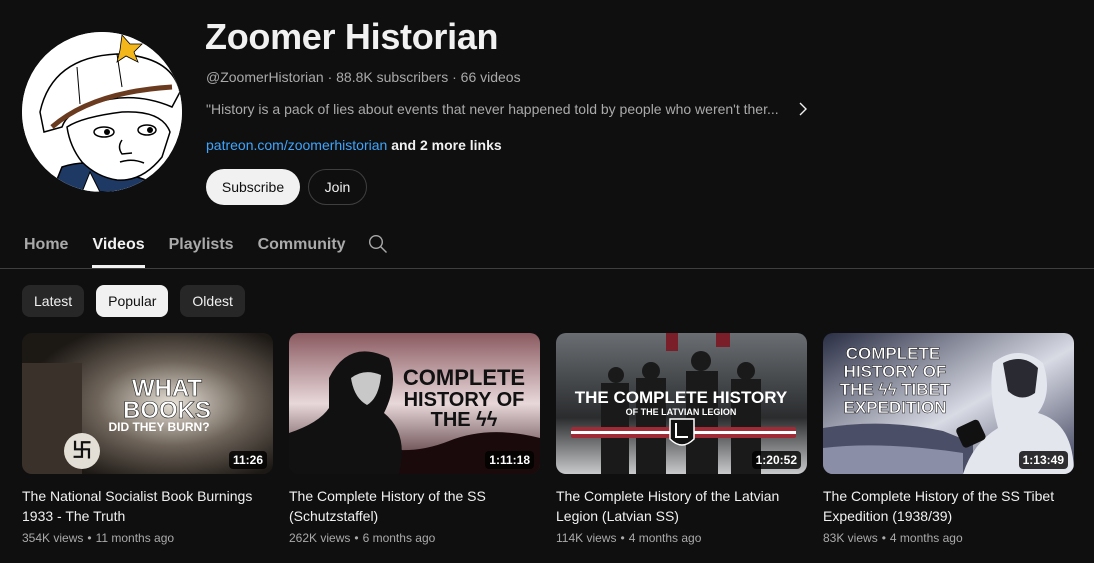 The width and height of the screenshot is (1094, 563). I want to click on chevron-right-icon, so click(803, 109).